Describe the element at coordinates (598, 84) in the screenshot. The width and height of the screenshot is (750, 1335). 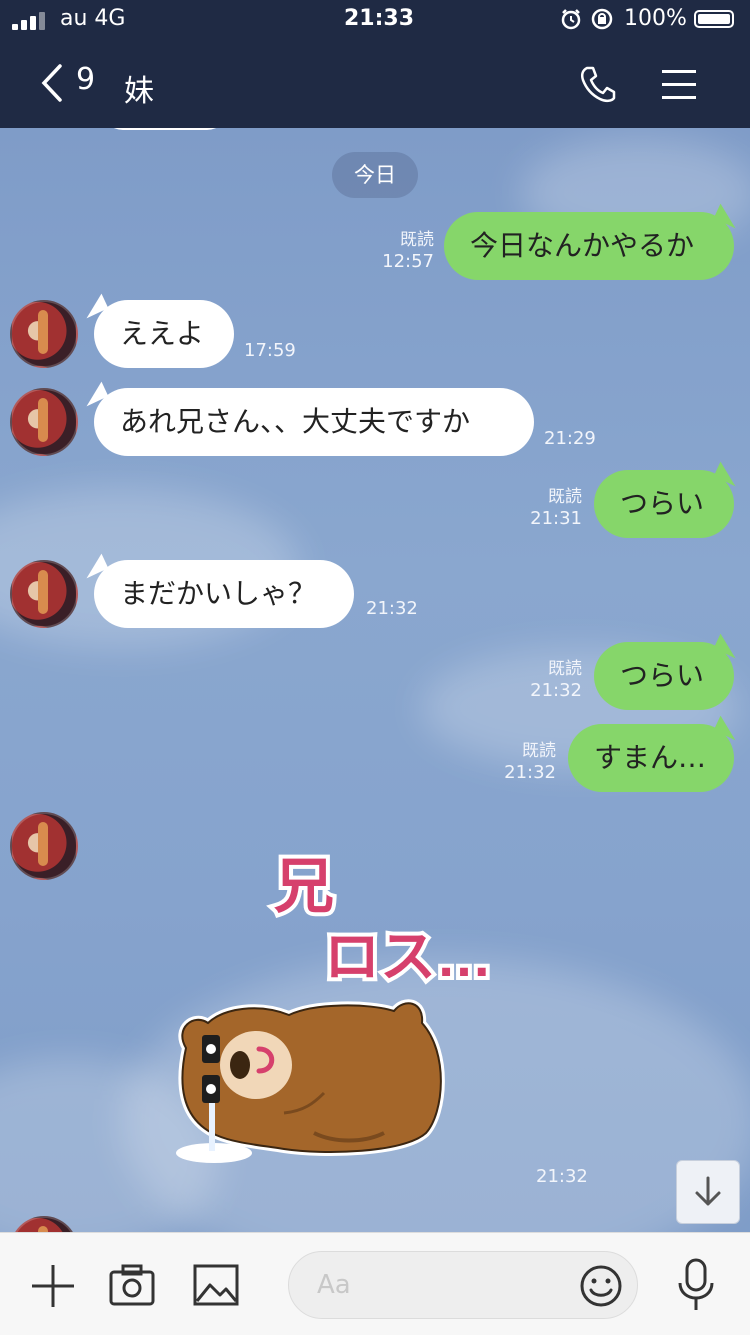
I see `phone-icon` at that location.